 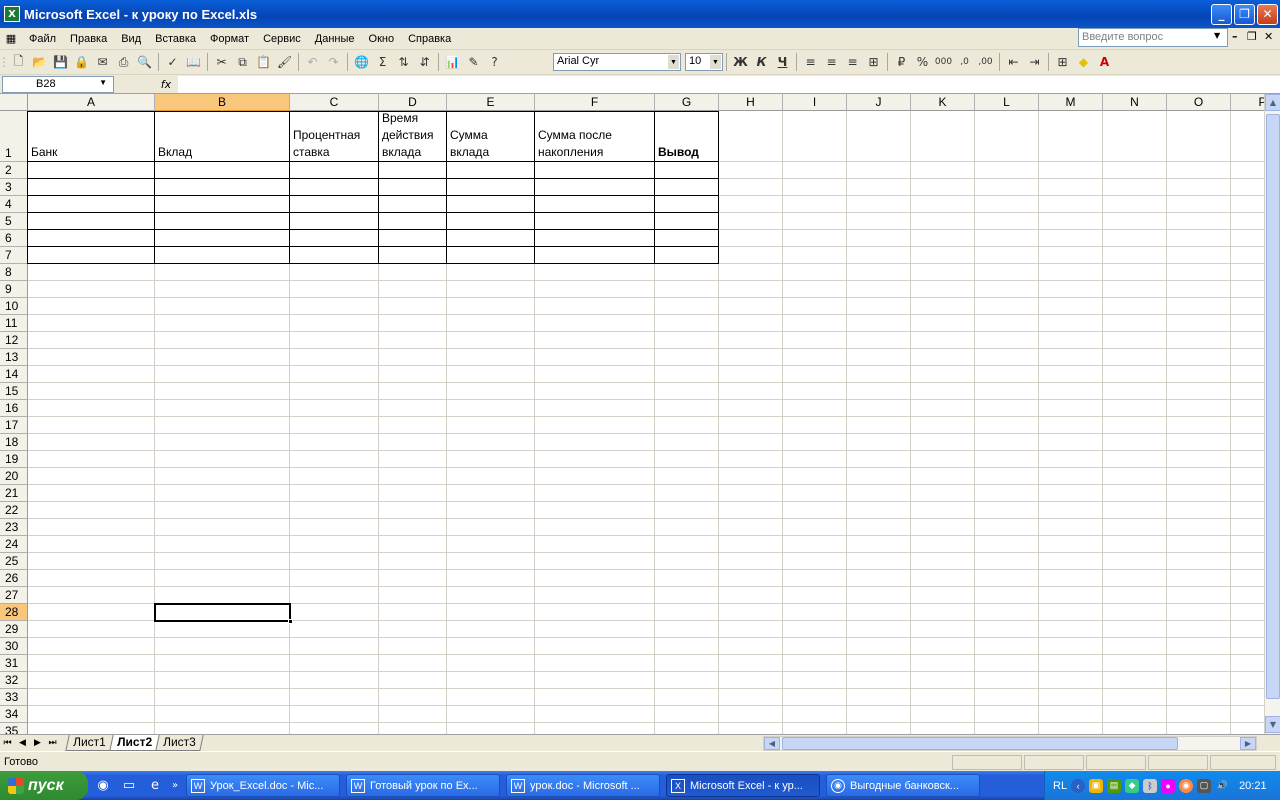 What do you see at coordinates (429, 39) in the screenshot?
I see `menu-help: Справка` at bounding box center [429, 39].